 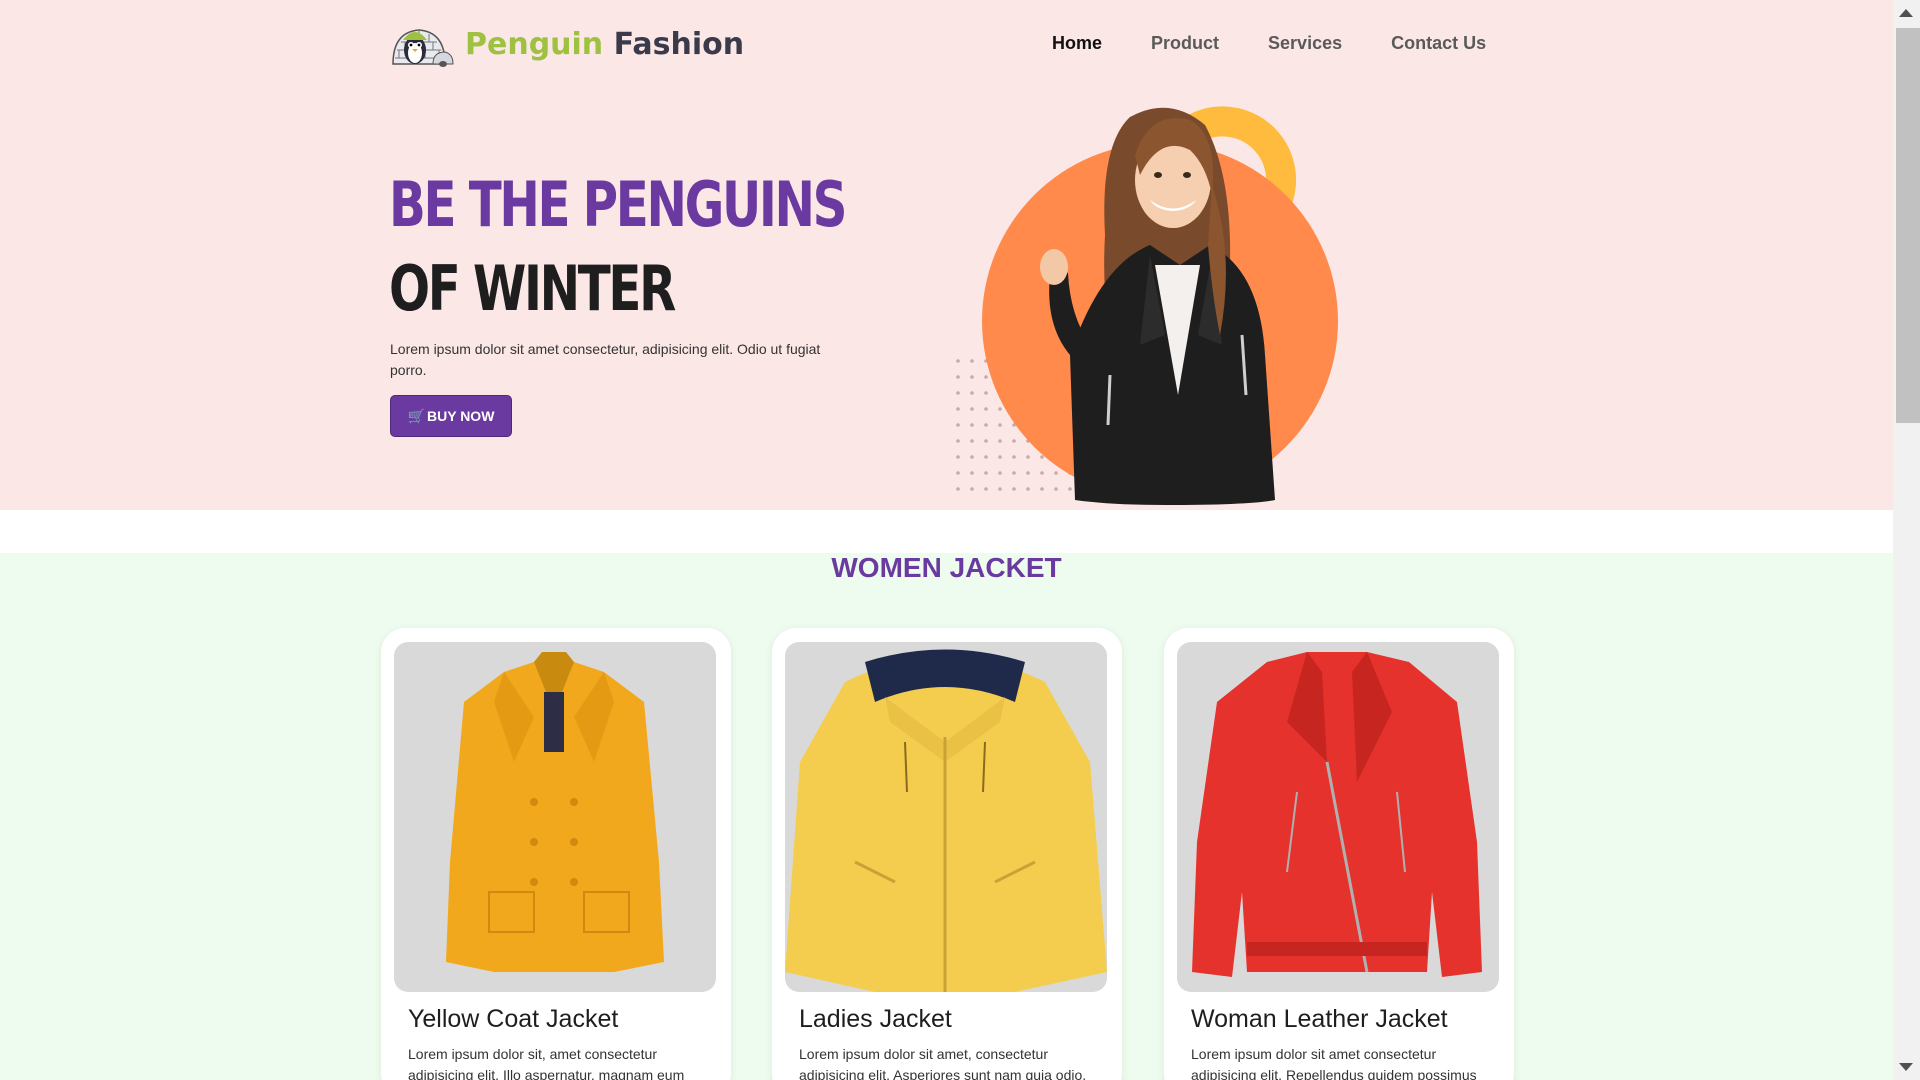 What do you see at coordinates (875, 1019) in the screenshot?
I see `product-title: Ladies Jacket` at bounding box center [875, 1019].